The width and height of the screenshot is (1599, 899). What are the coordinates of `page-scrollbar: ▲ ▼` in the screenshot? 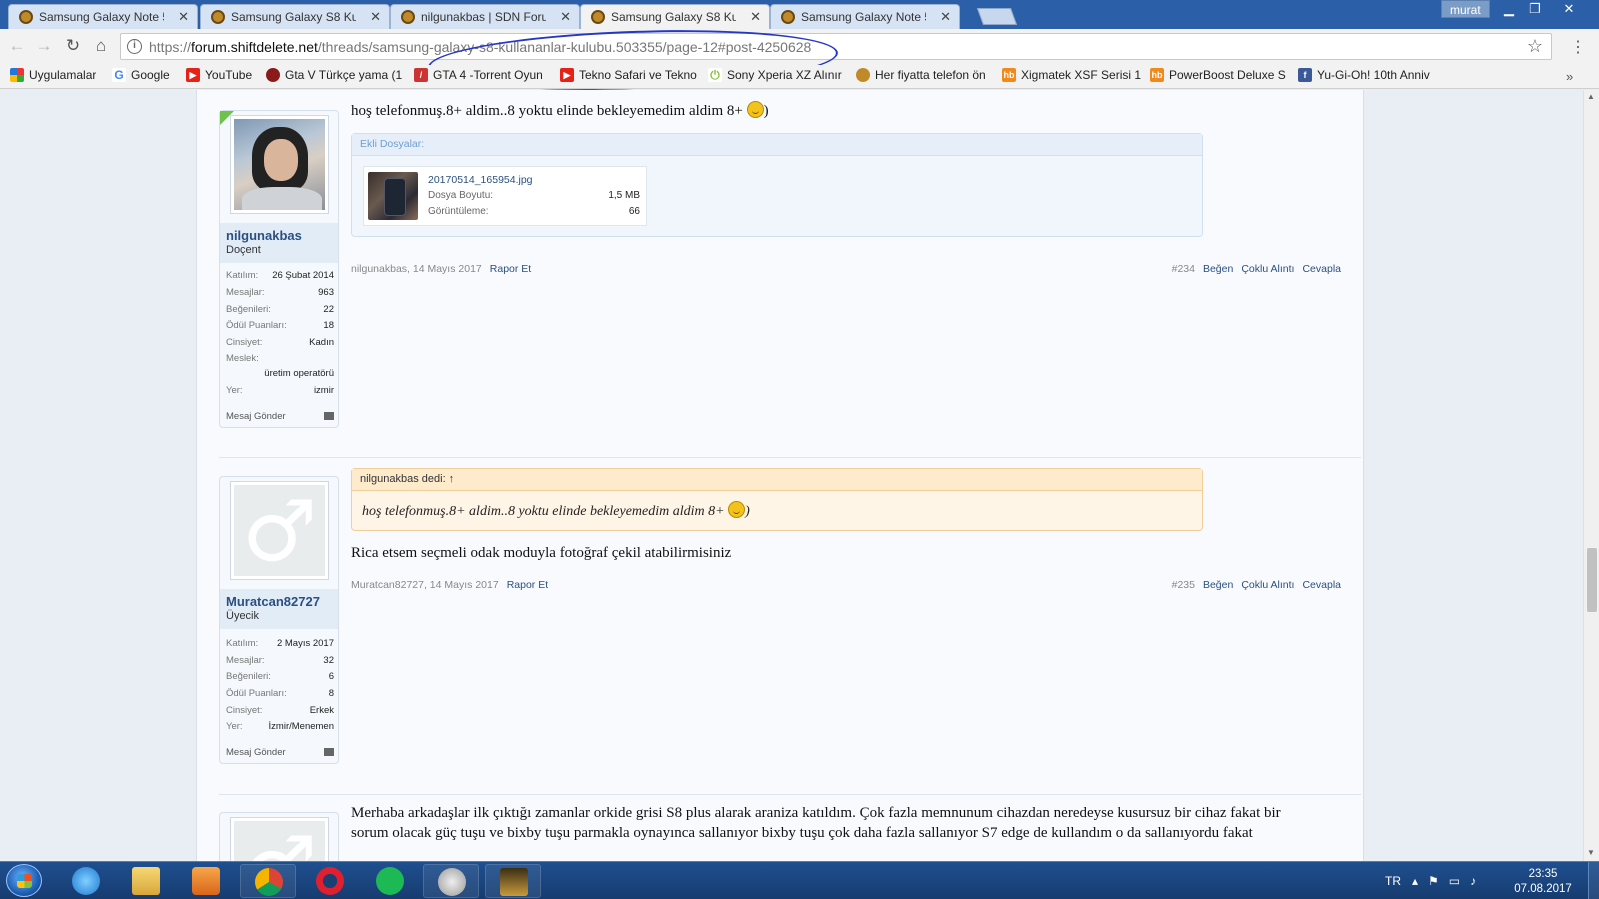 It's located at (1591, 475).